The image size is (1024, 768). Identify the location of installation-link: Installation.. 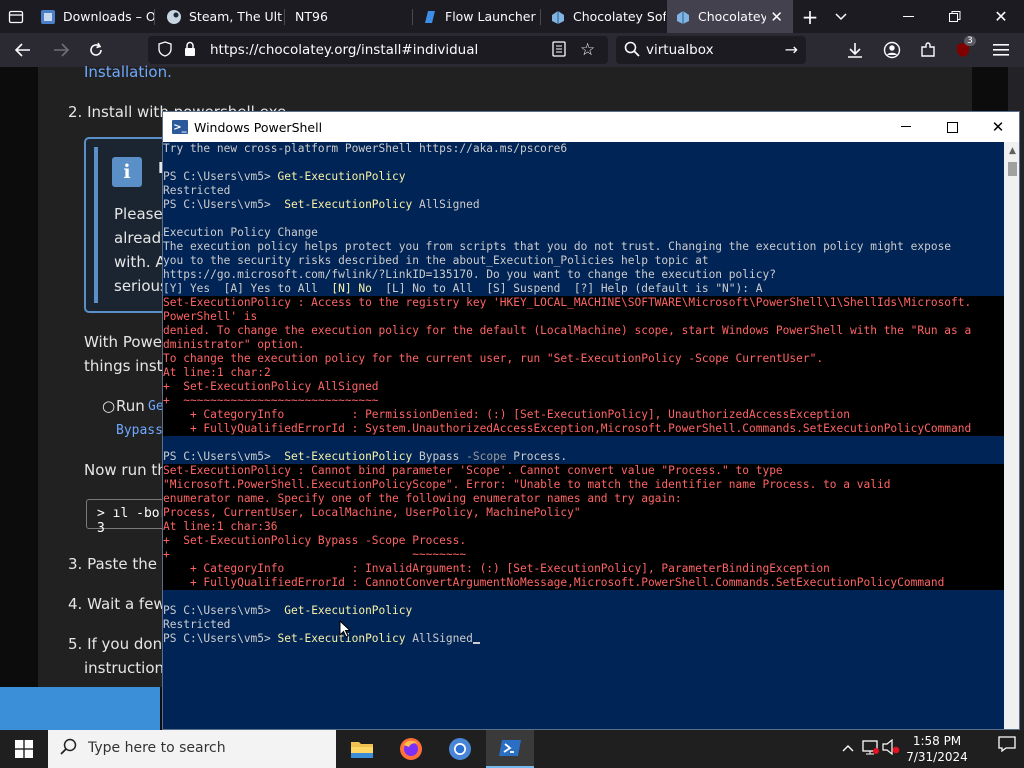
(128, 72).